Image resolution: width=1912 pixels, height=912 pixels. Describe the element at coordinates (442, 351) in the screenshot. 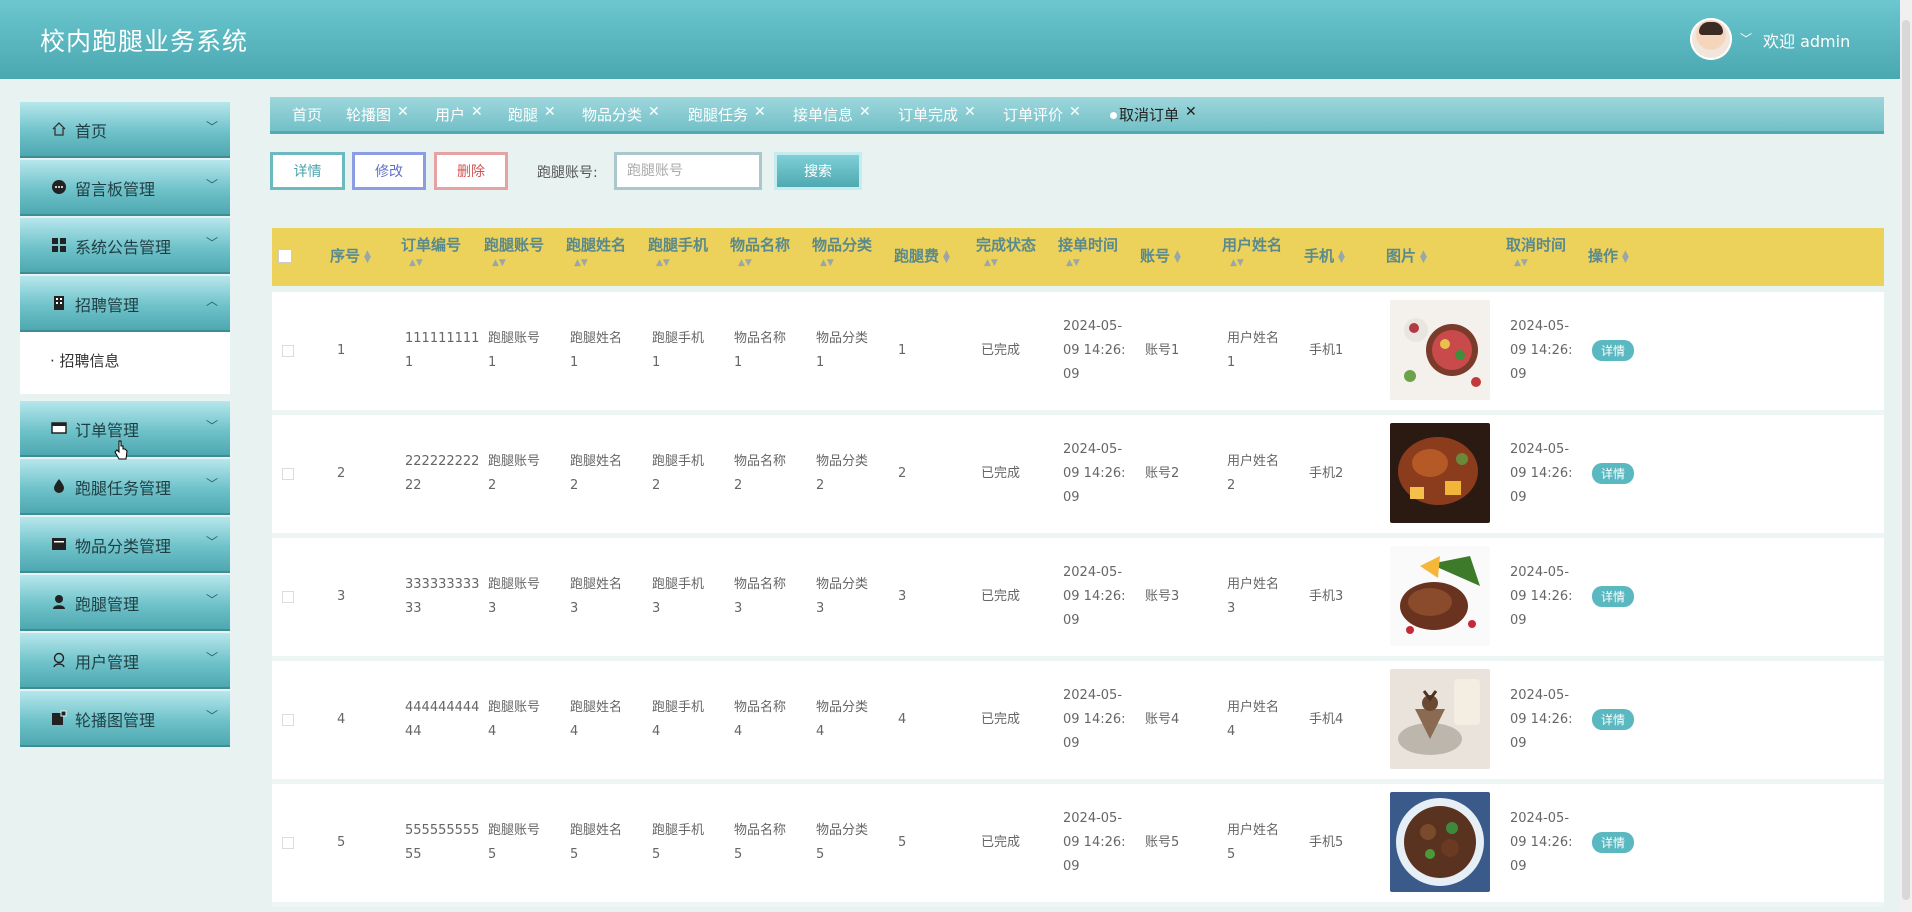

I see `cell-order-number: 111111111 1` at that location.